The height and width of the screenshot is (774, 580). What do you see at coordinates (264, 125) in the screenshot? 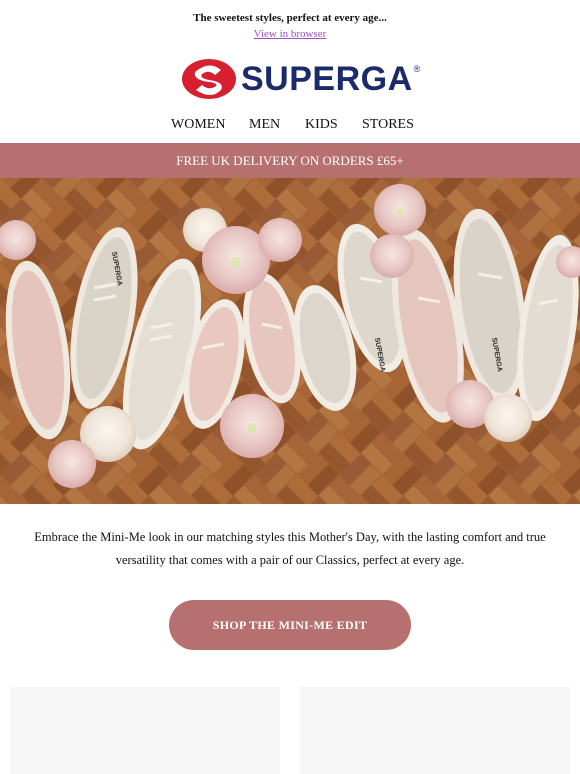
I see `nav-item-men: MEN` at bounding box center [264, 125].